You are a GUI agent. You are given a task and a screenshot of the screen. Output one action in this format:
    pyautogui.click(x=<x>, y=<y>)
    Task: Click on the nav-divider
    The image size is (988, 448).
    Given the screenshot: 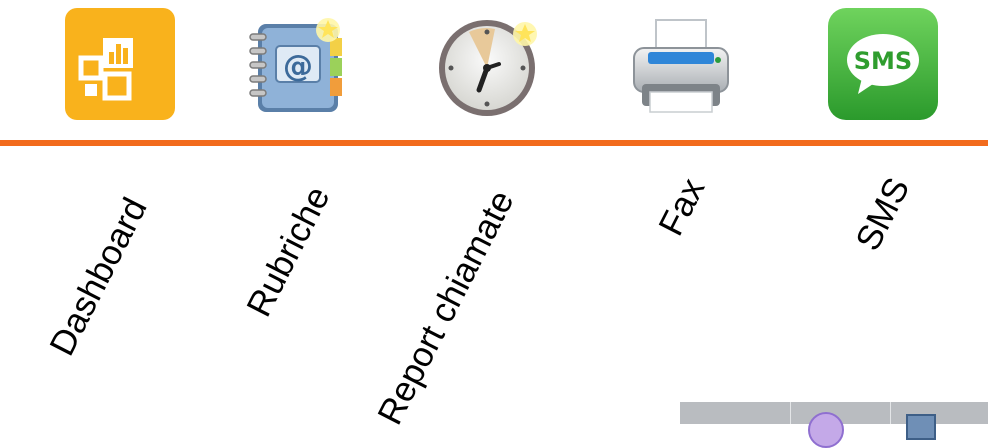 What is the action you would take?
    pyautogui.click(x=494, y=143)
    